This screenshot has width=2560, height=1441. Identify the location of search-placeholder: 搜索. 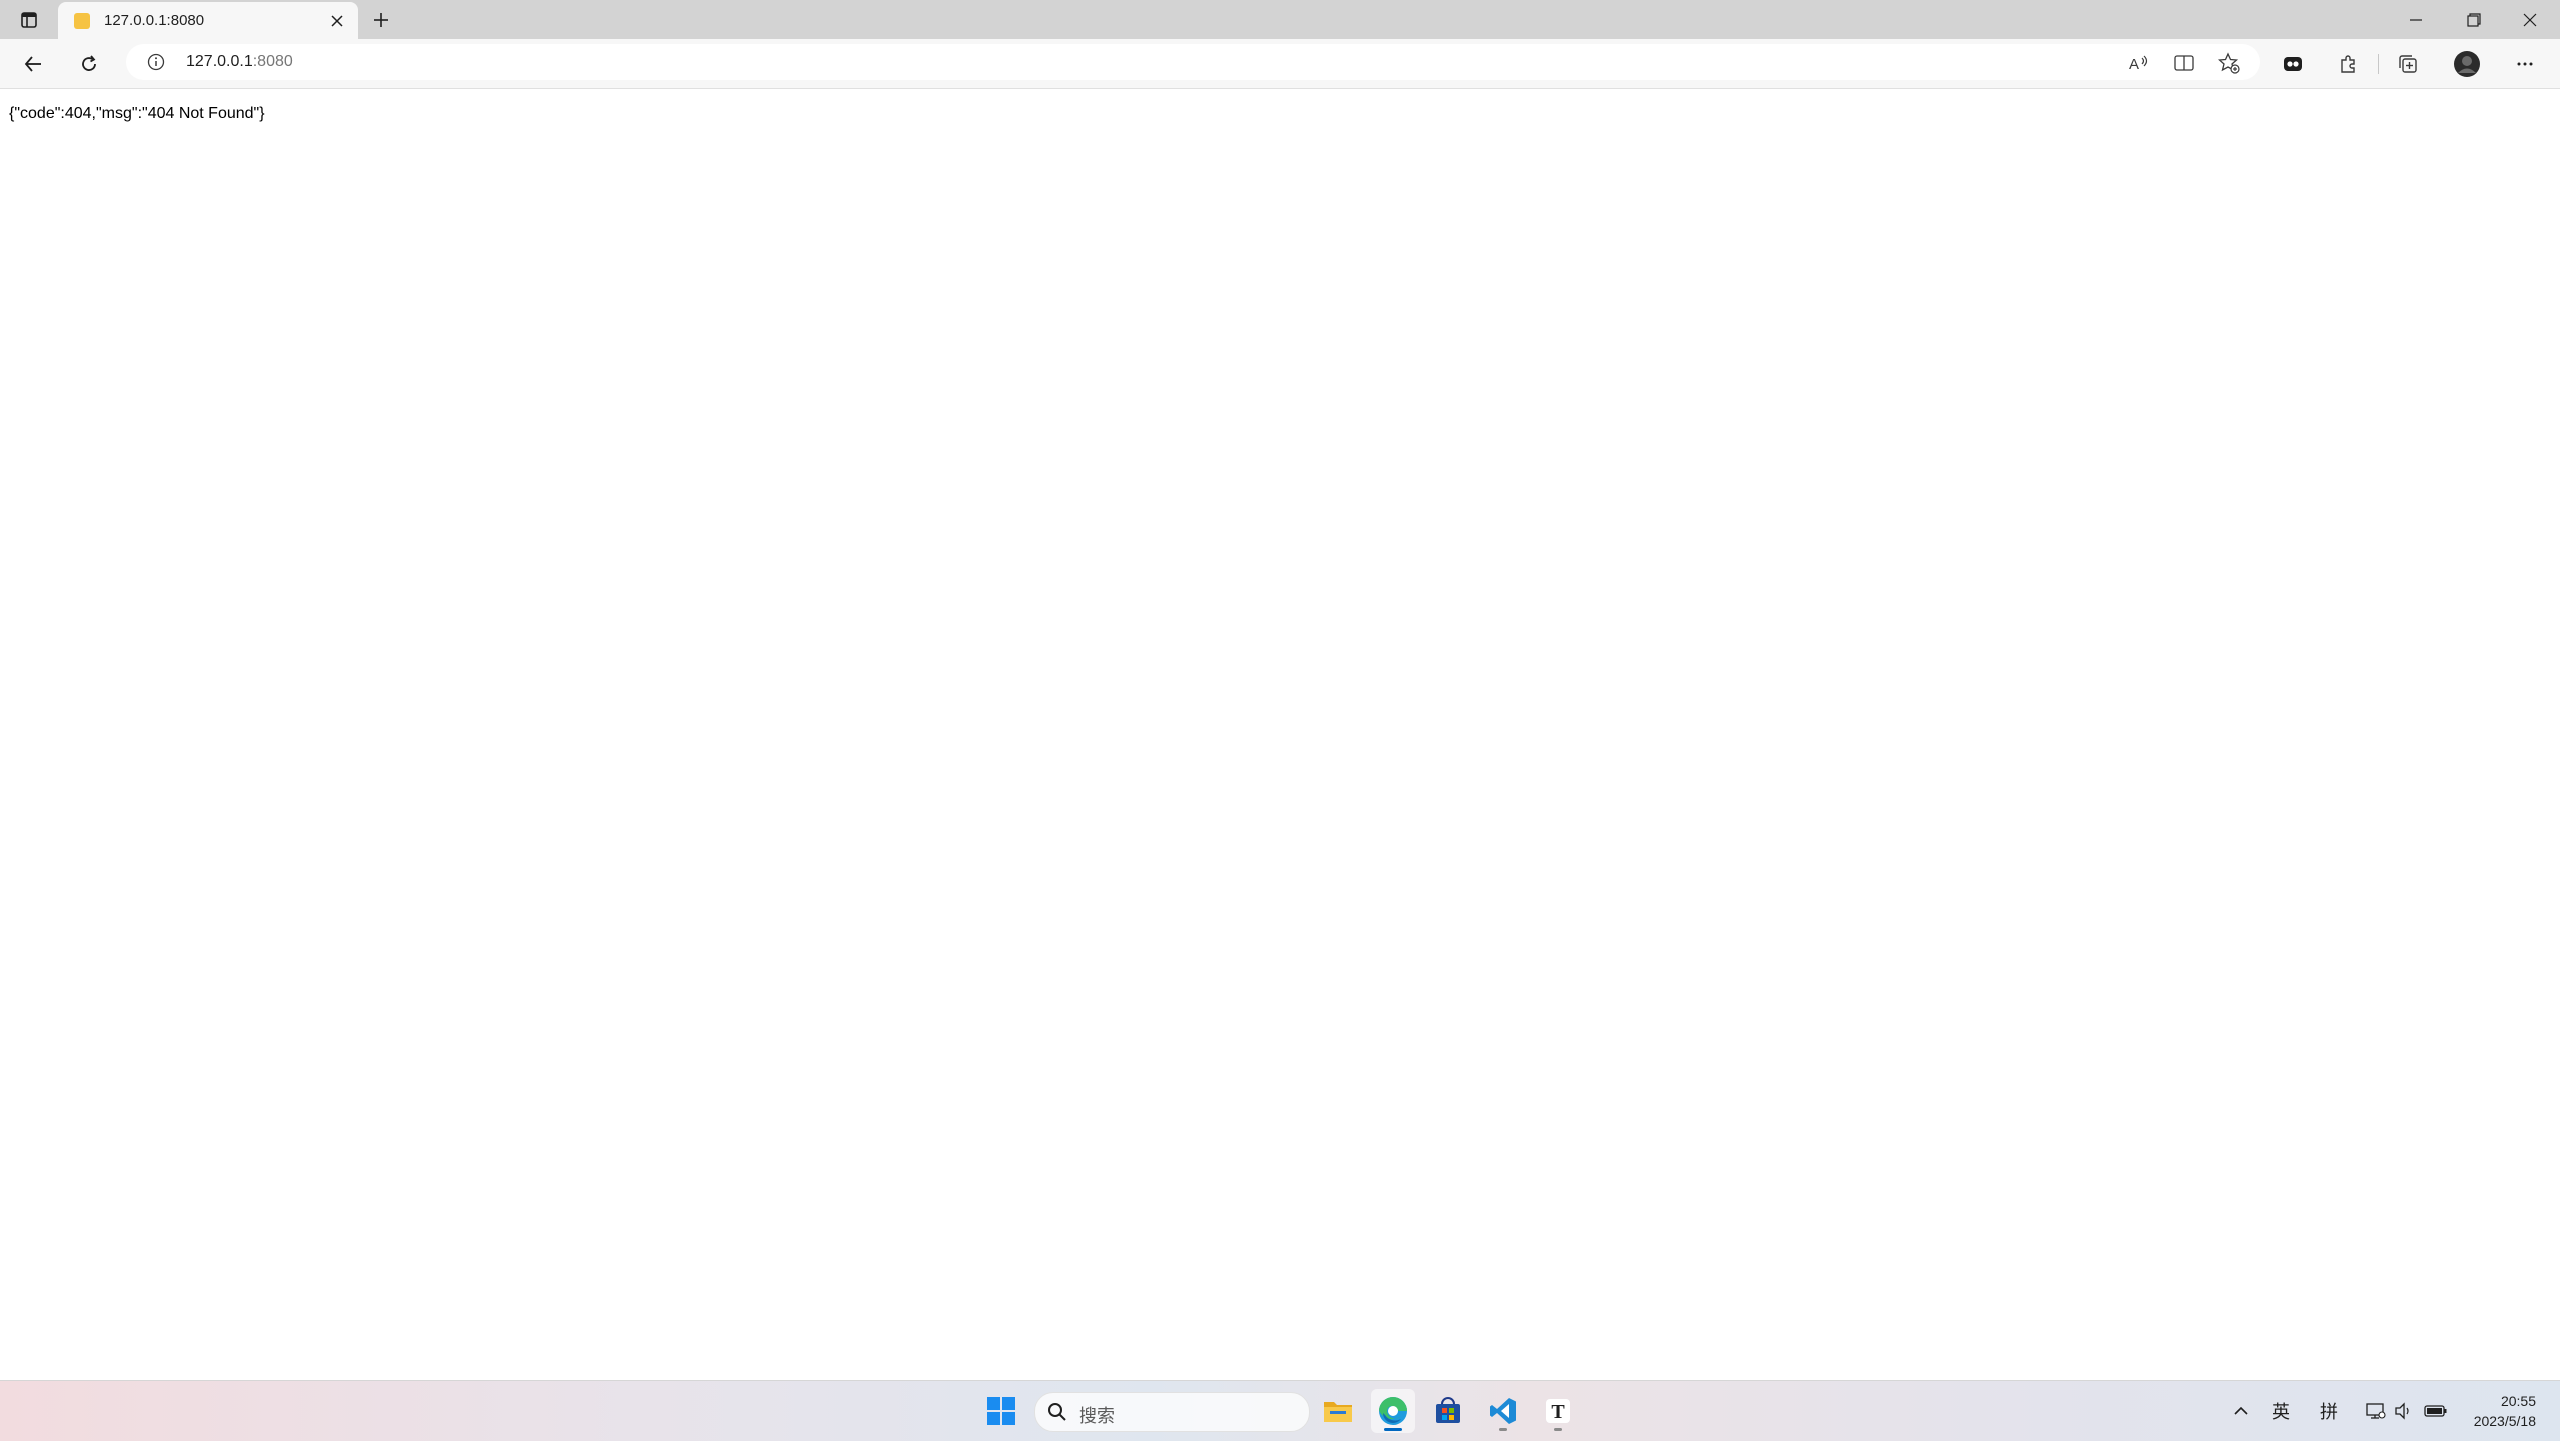
(1097, 1416).